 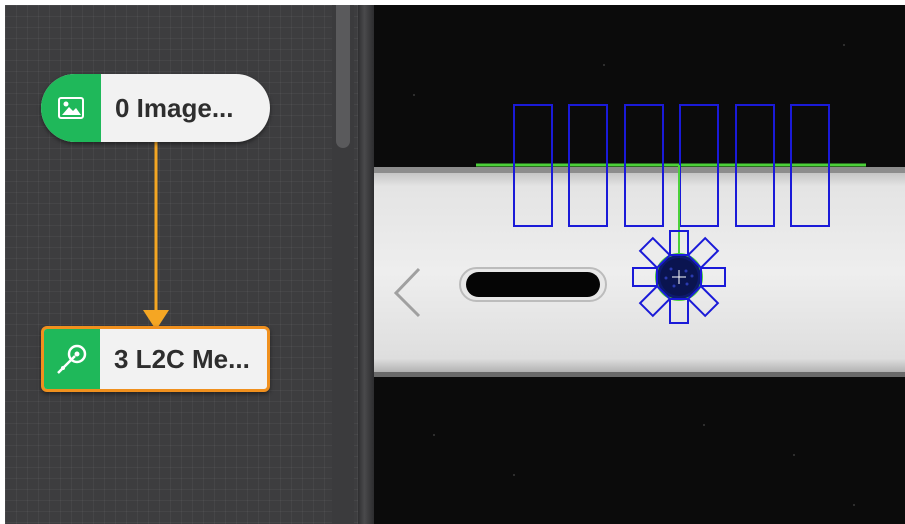 What do you see at coordinates (366, 264) in the screenshot?
I see `panel-splitter` at bounding box center [366, 264].